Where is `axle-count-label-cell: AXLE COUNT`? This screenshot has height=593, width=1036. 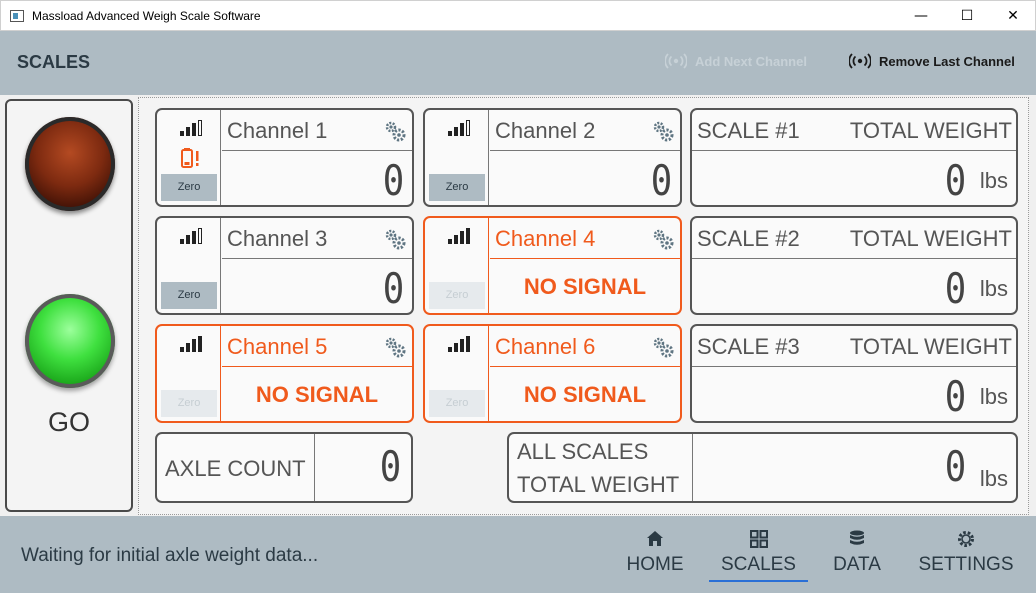
axle-count-label-cell: AXLE COUNT is located at coordinates (236, 467).